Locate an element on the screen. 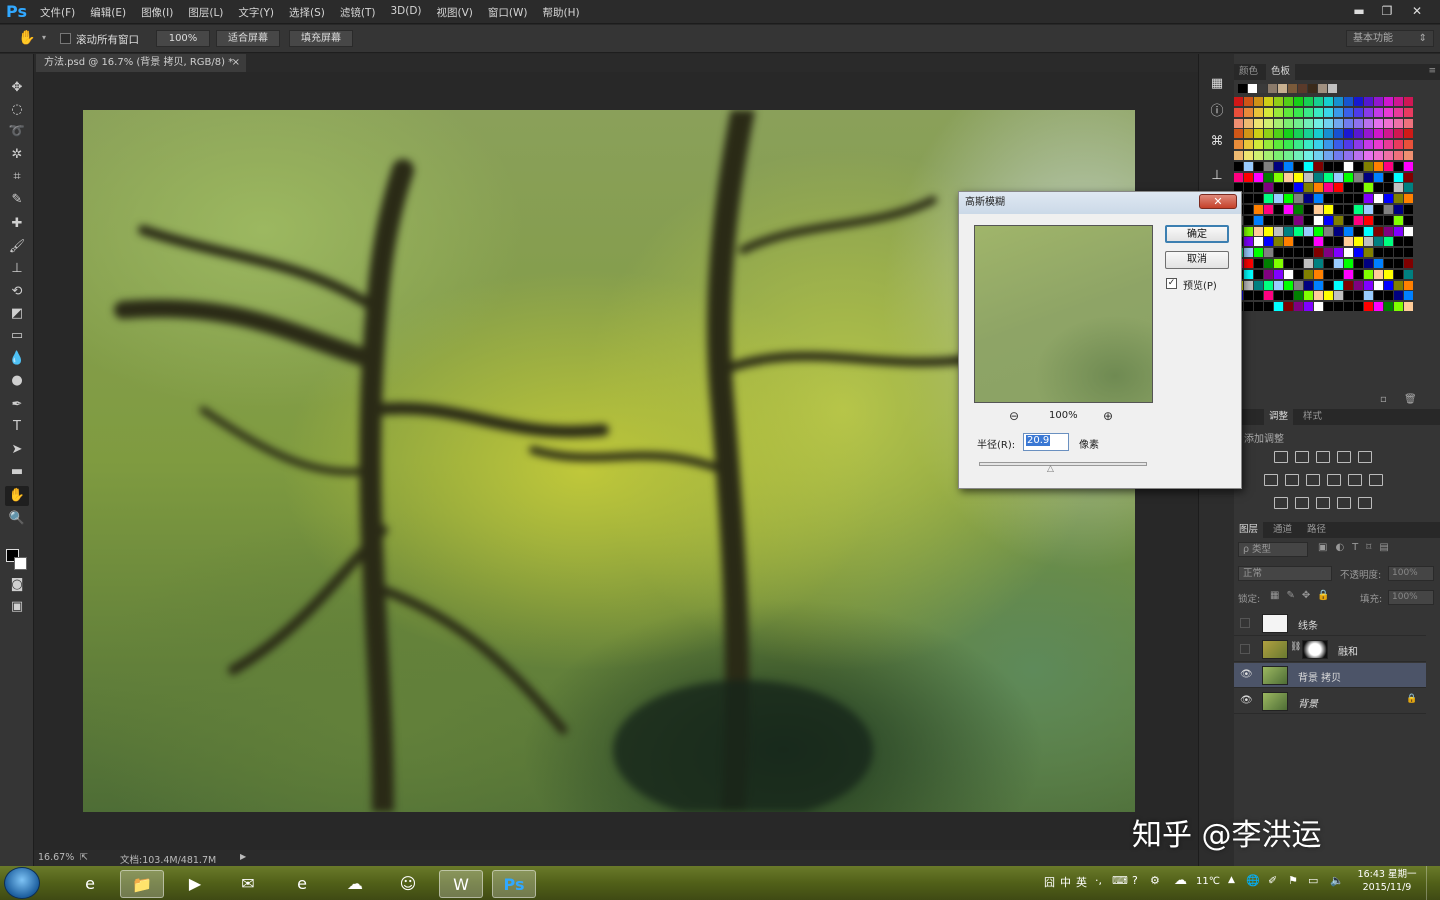  menu-item: 滤镜(T) is located at coordinates (358, 12).